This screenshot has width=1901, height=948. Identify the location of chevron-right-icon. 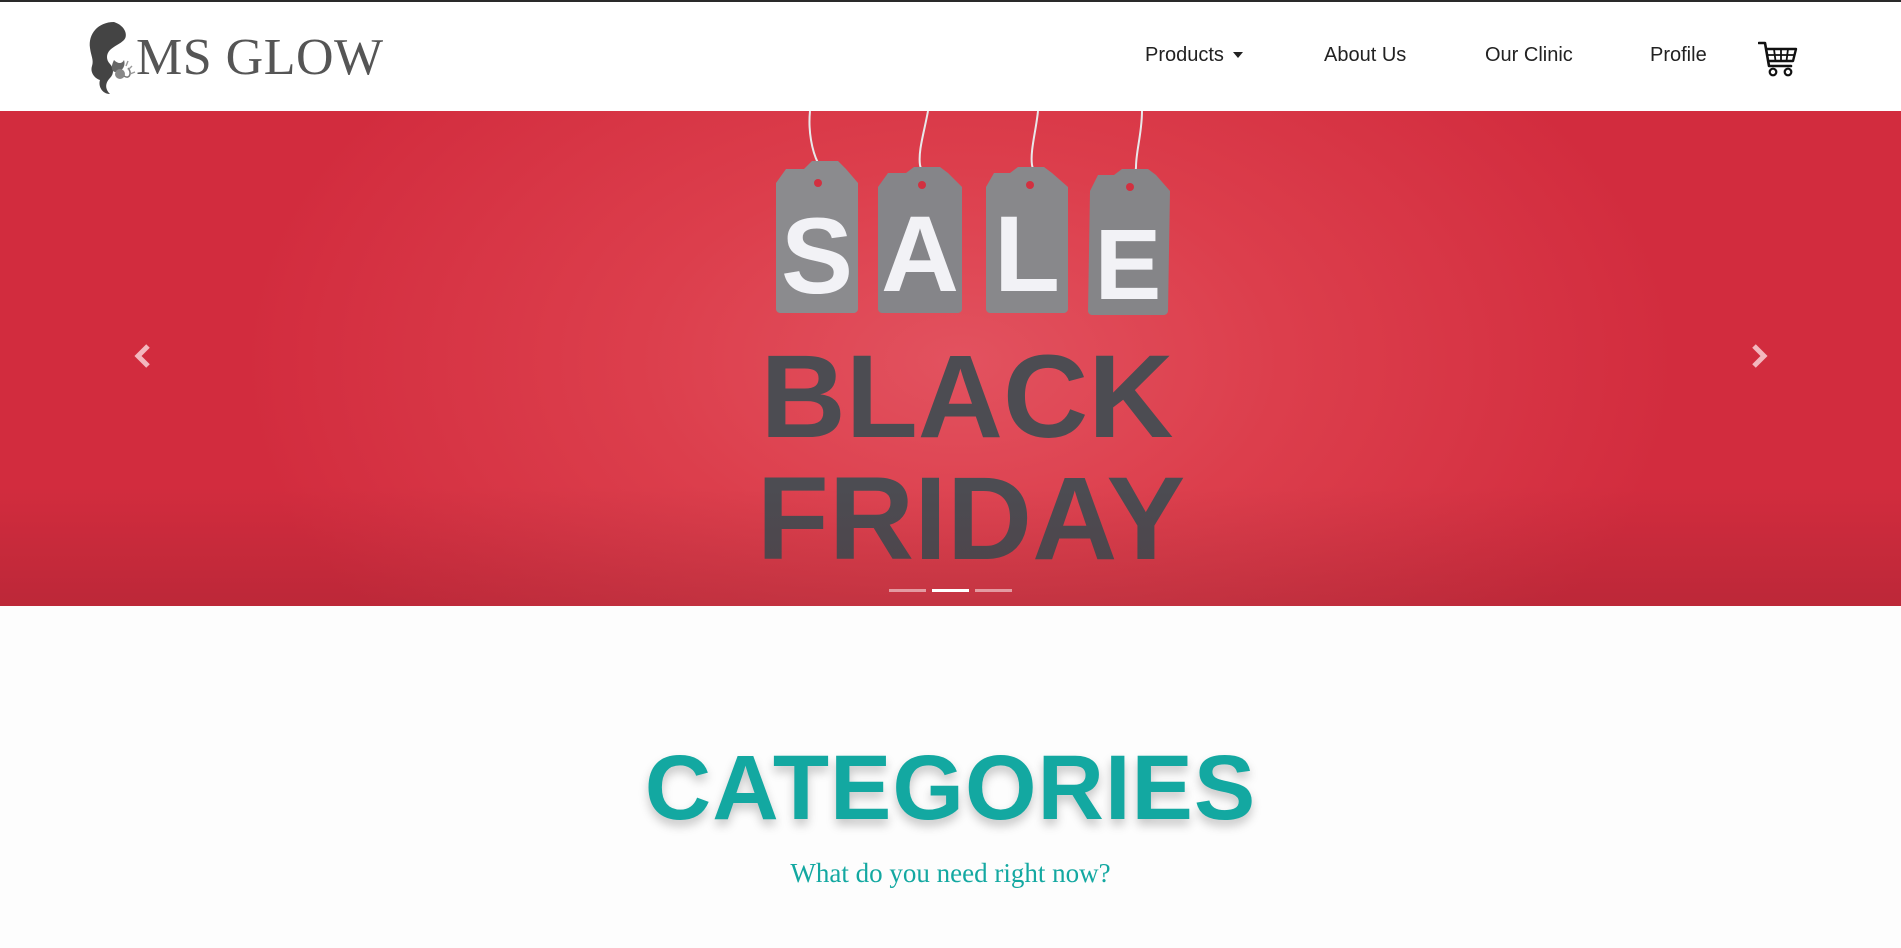
(1758, 356).